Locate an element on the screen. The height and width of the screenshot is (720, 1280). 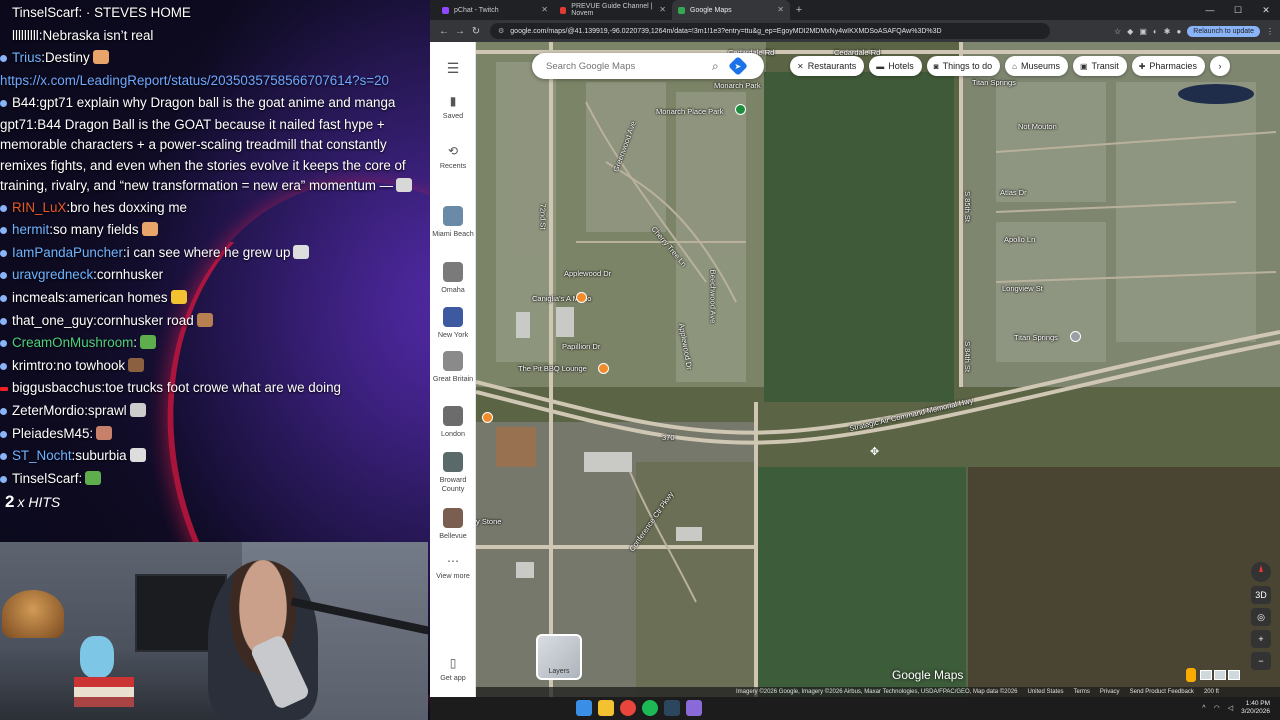
volume-icon: ◁ is located at coordinates (1230, 708).